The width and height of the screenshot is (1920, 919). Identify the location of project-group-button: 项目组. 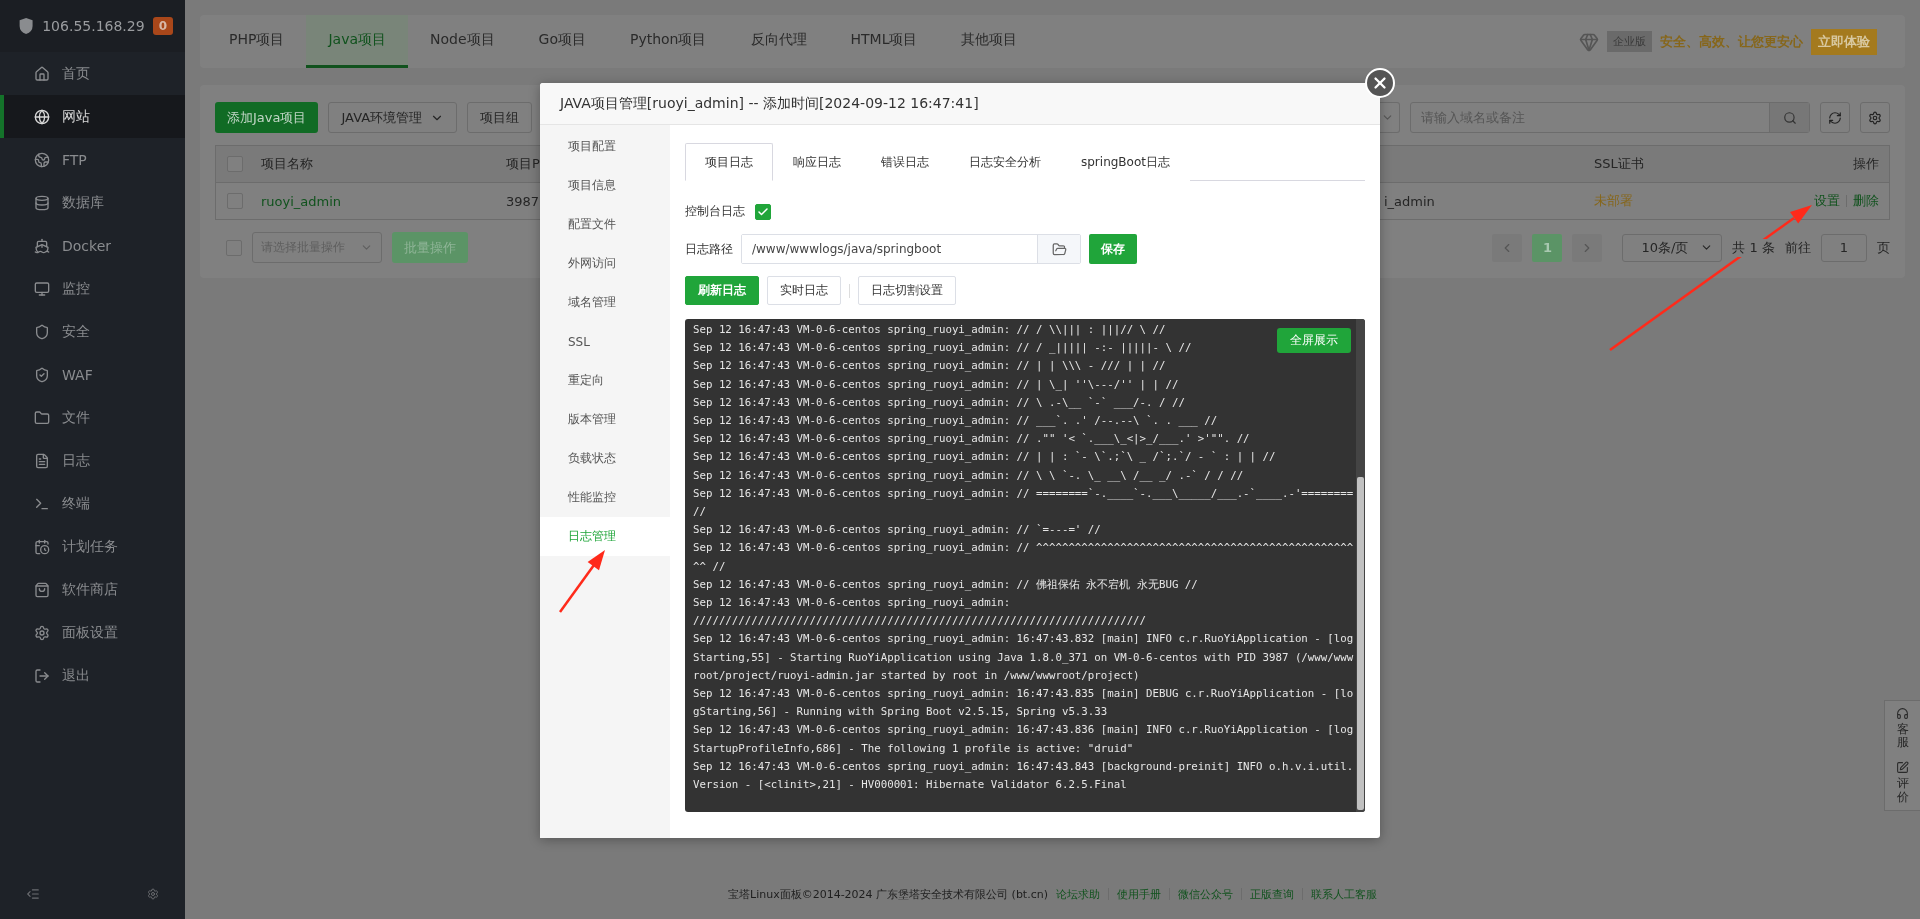
(500, 117).